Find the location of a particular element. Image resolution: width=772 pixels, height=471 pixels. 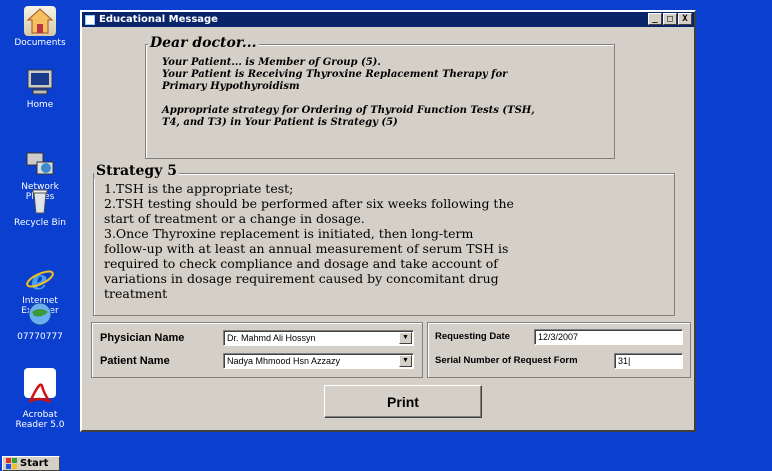

physician-name-select: Dr. Mahmd Ali Hossyn ▼ is located at coordinates (318, 338).